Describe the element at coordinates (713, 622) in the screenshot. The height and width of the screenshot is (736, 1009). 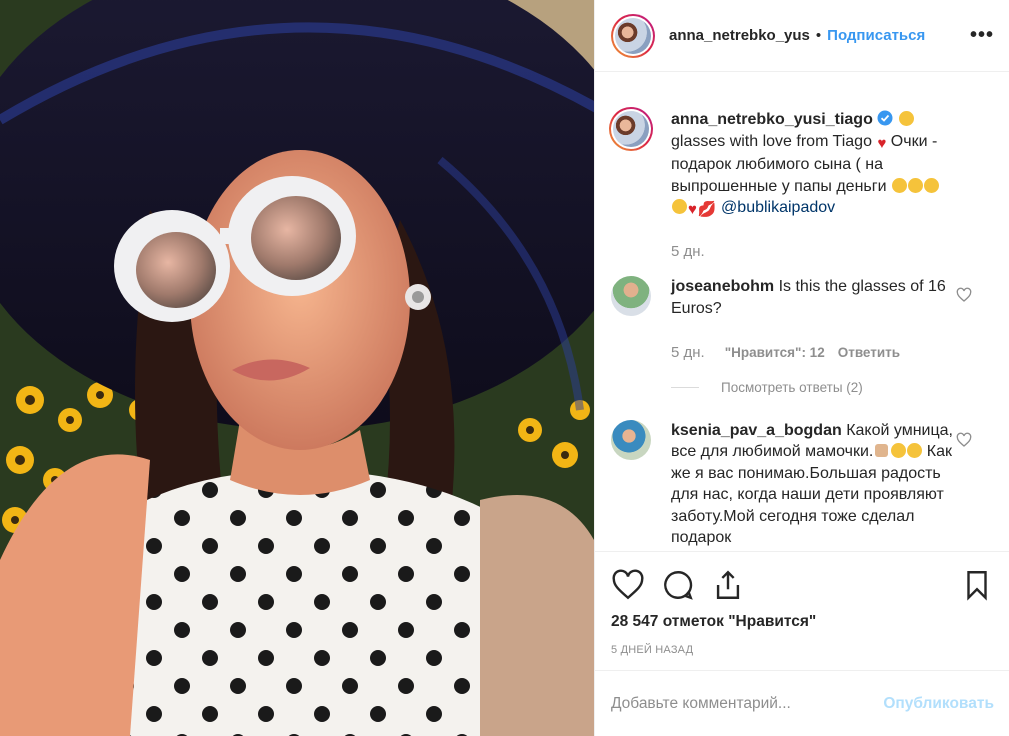
I see `likes-count: 28 547 отметок "Нравится"` at that location.